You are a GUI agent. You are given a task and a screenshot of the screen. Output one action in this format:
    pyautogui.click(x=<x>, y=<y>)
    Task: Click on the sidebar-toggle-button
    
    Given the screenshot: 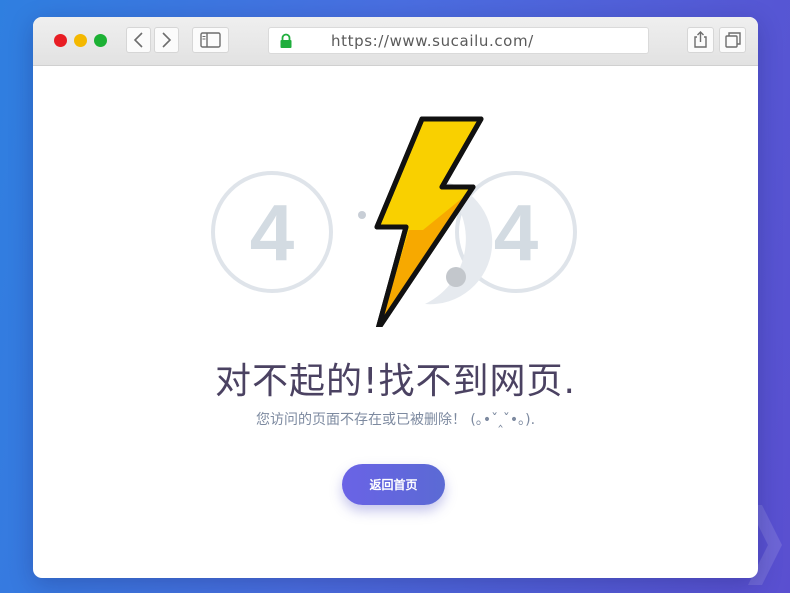 What is the action you would take?
    pyautogui.click(x=210, y=40)
    